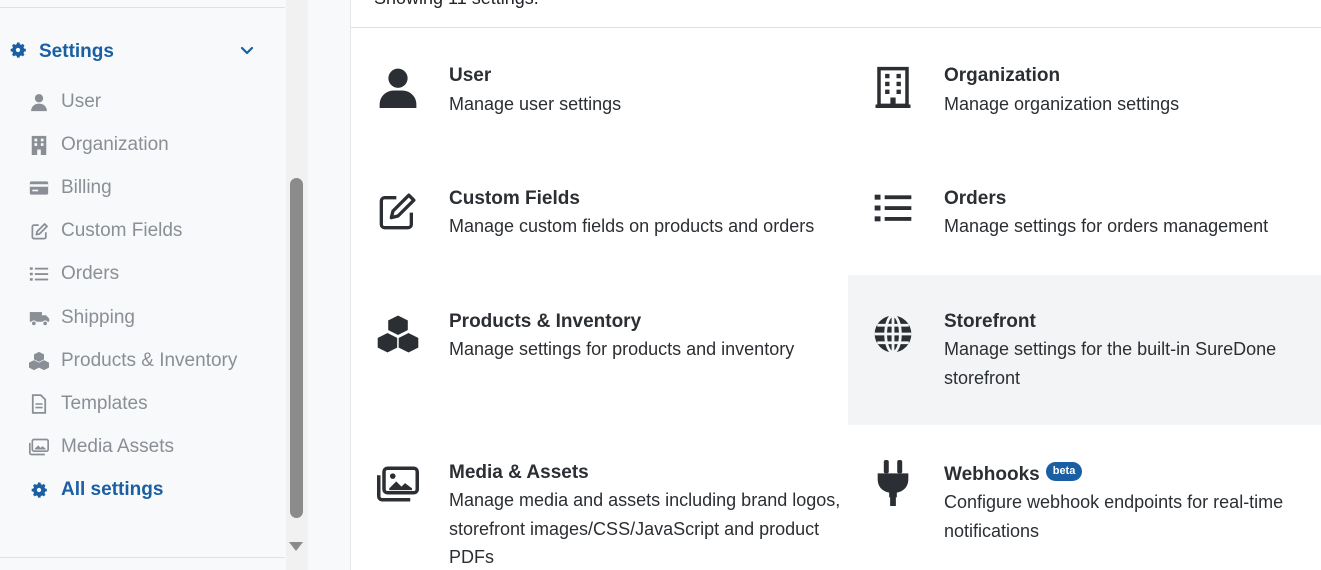  I want to click on card-title: Products & Inventory, so click(545, 321).